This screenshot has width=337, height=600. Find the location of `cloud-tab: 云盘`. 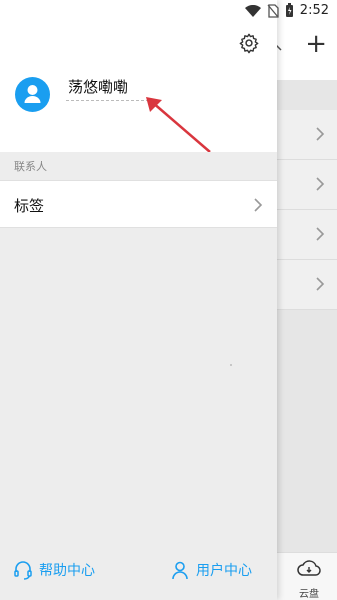

cloud-tab: 云盘 is located at coordinates (309, 579).